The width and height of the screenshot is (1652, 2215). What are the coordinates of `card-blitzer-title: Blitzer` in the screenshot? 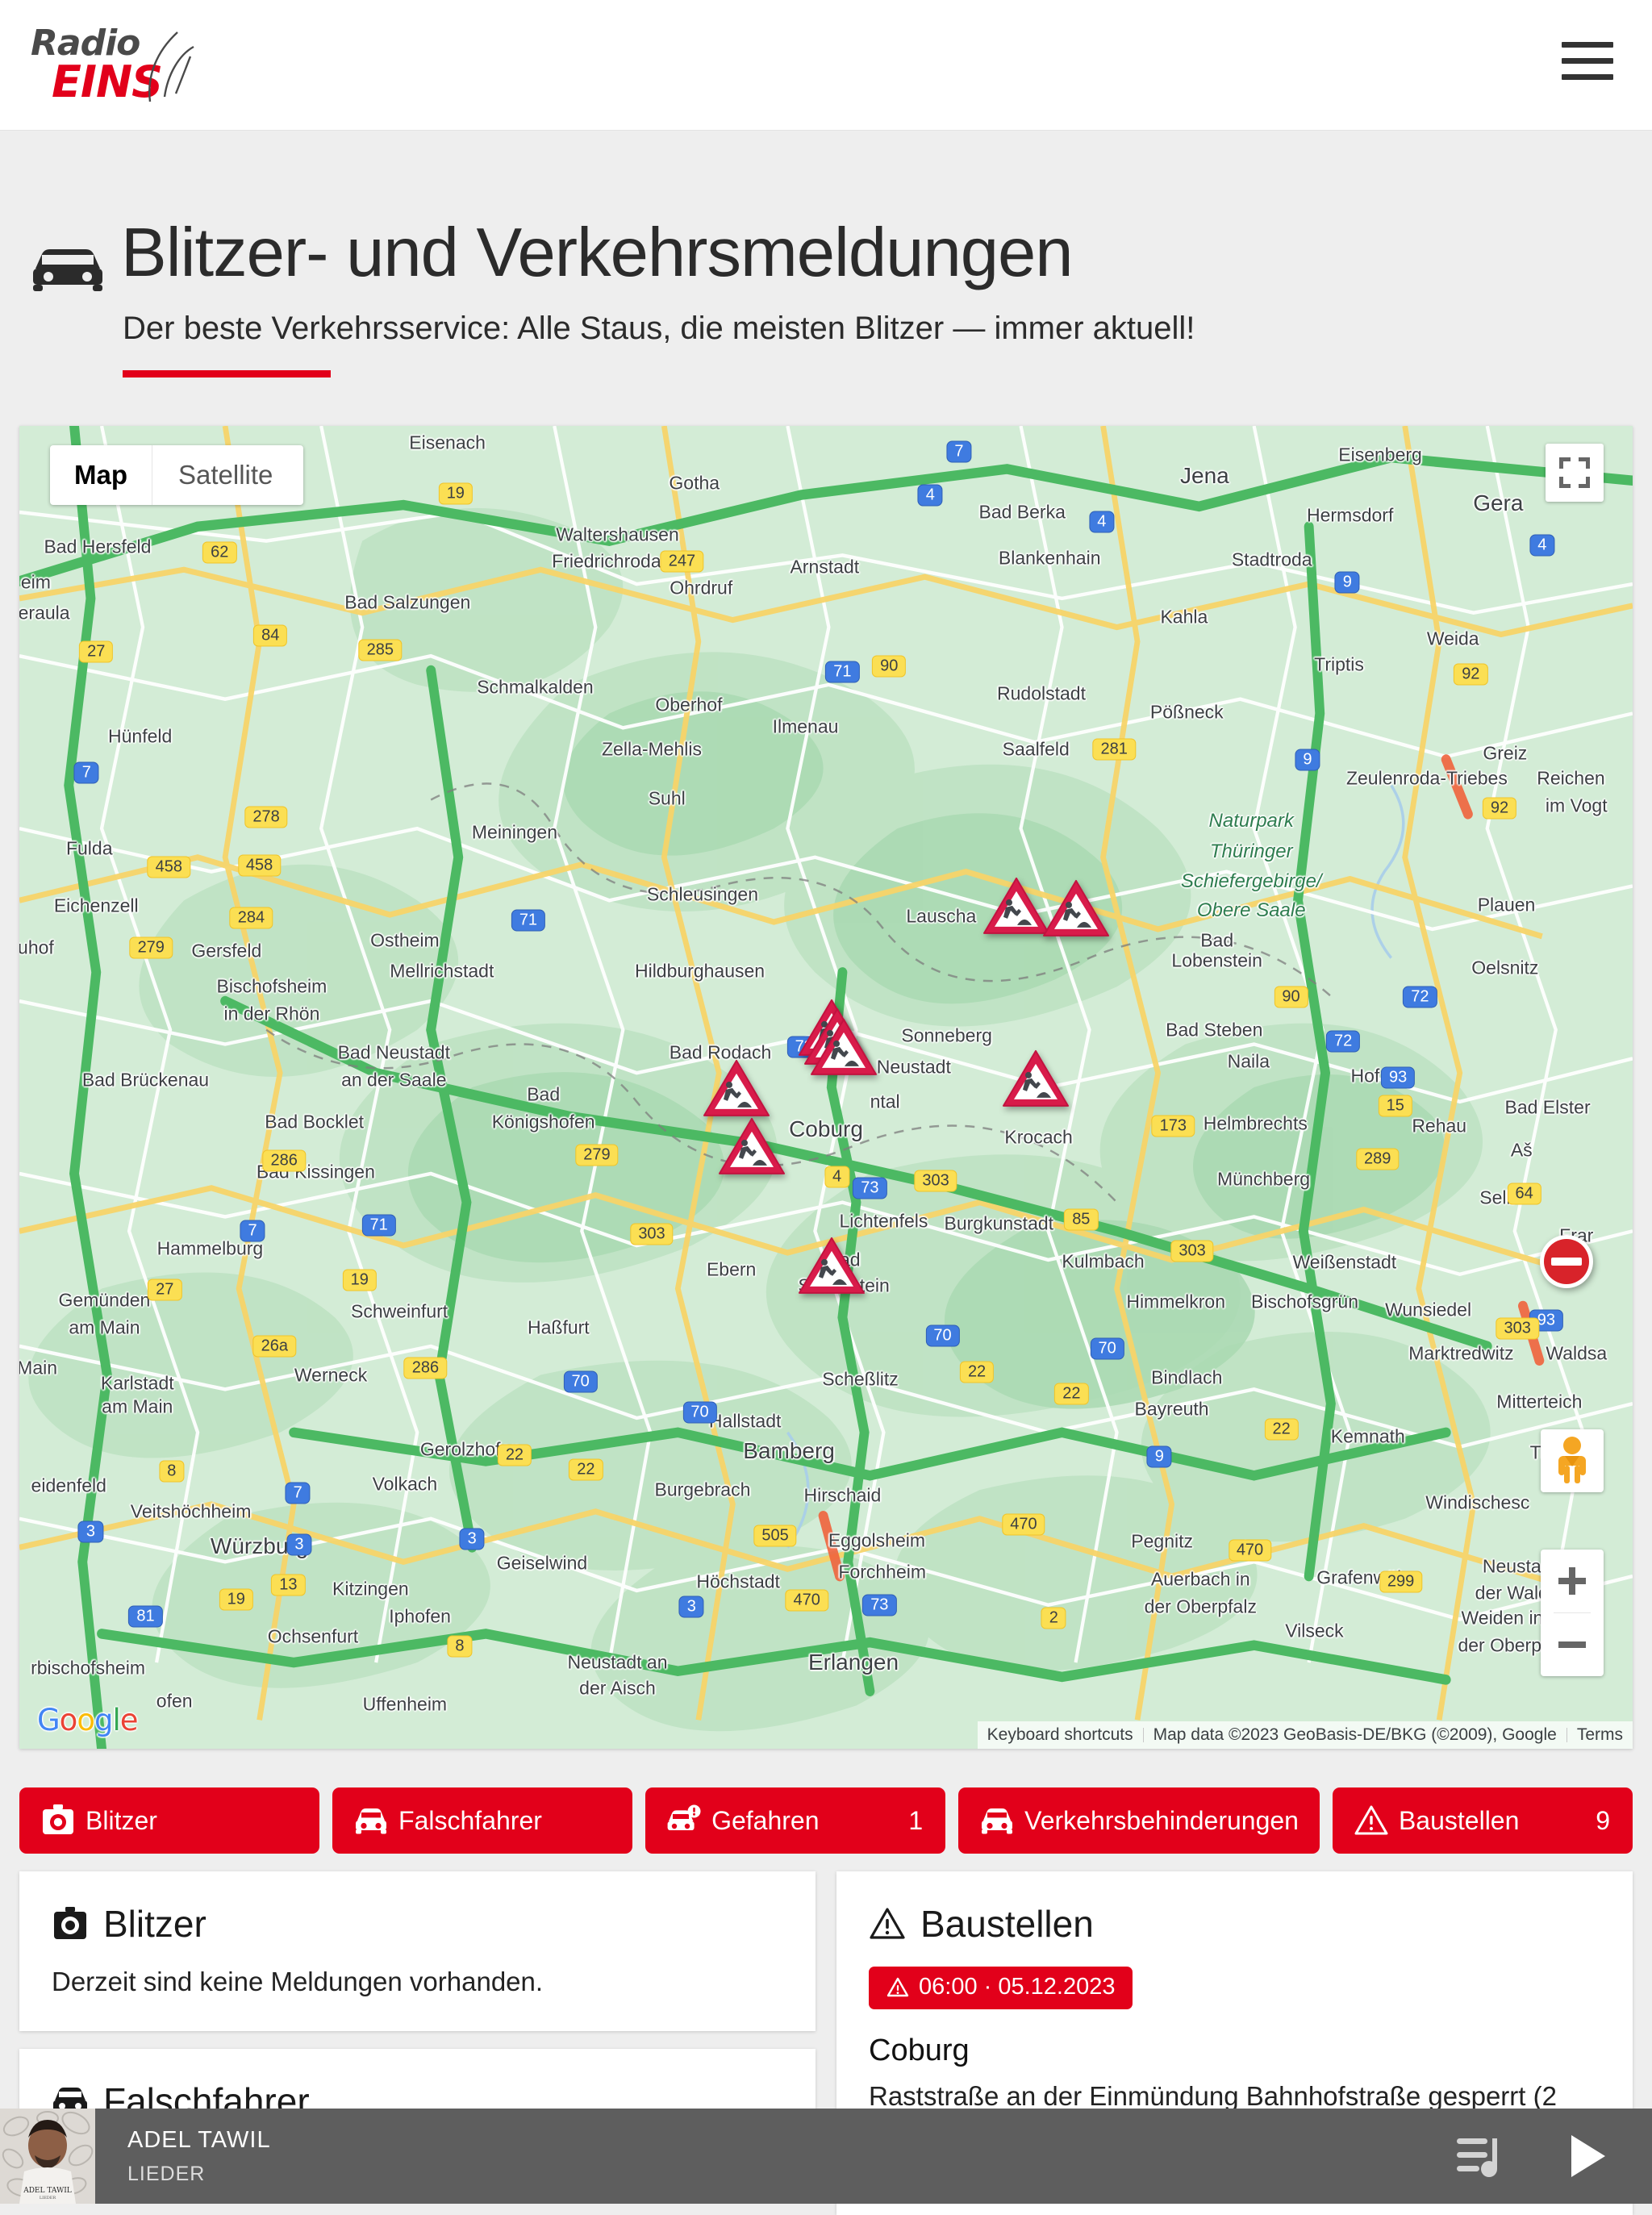 It's located at (154, 1924).